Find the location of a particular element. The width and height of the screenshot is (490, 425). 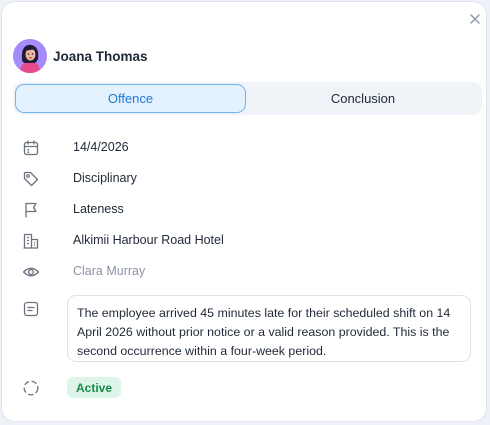

tab-bar: Offence Conclusion is located at coordinates (247, 98).